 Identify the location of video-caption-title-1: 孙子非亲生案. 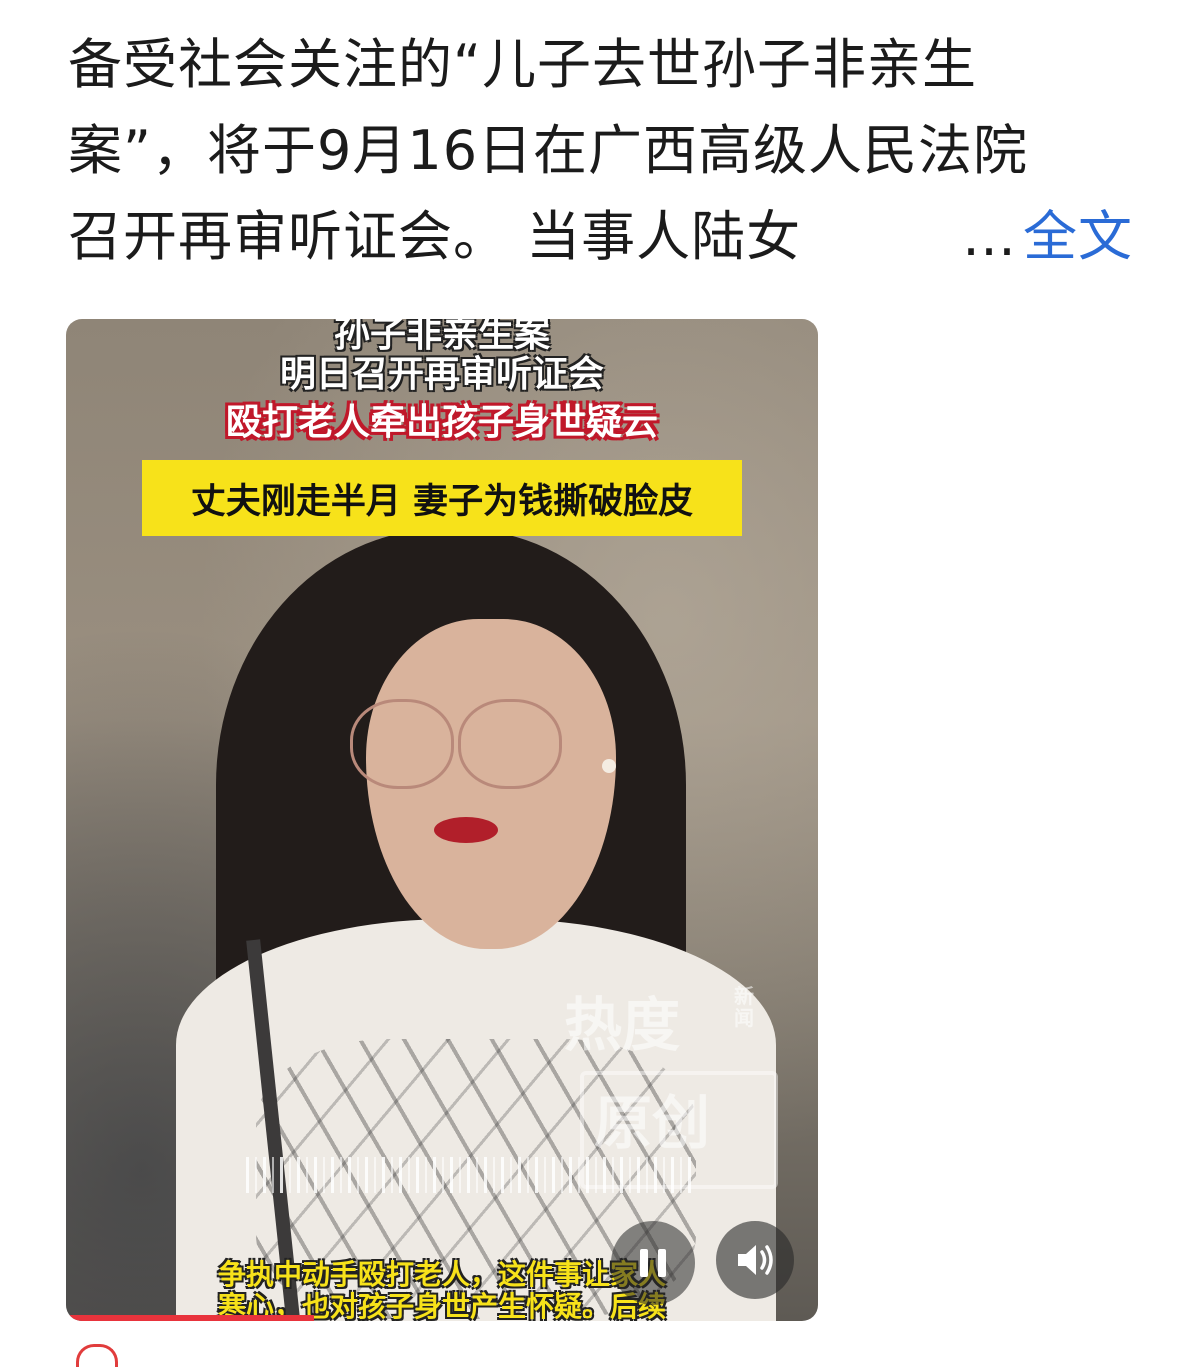
(441, 337).